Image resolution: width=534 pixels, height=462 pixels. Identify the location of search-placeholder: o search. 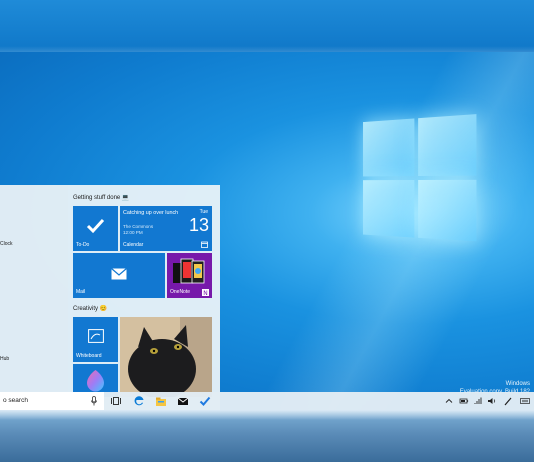
(15, 400).